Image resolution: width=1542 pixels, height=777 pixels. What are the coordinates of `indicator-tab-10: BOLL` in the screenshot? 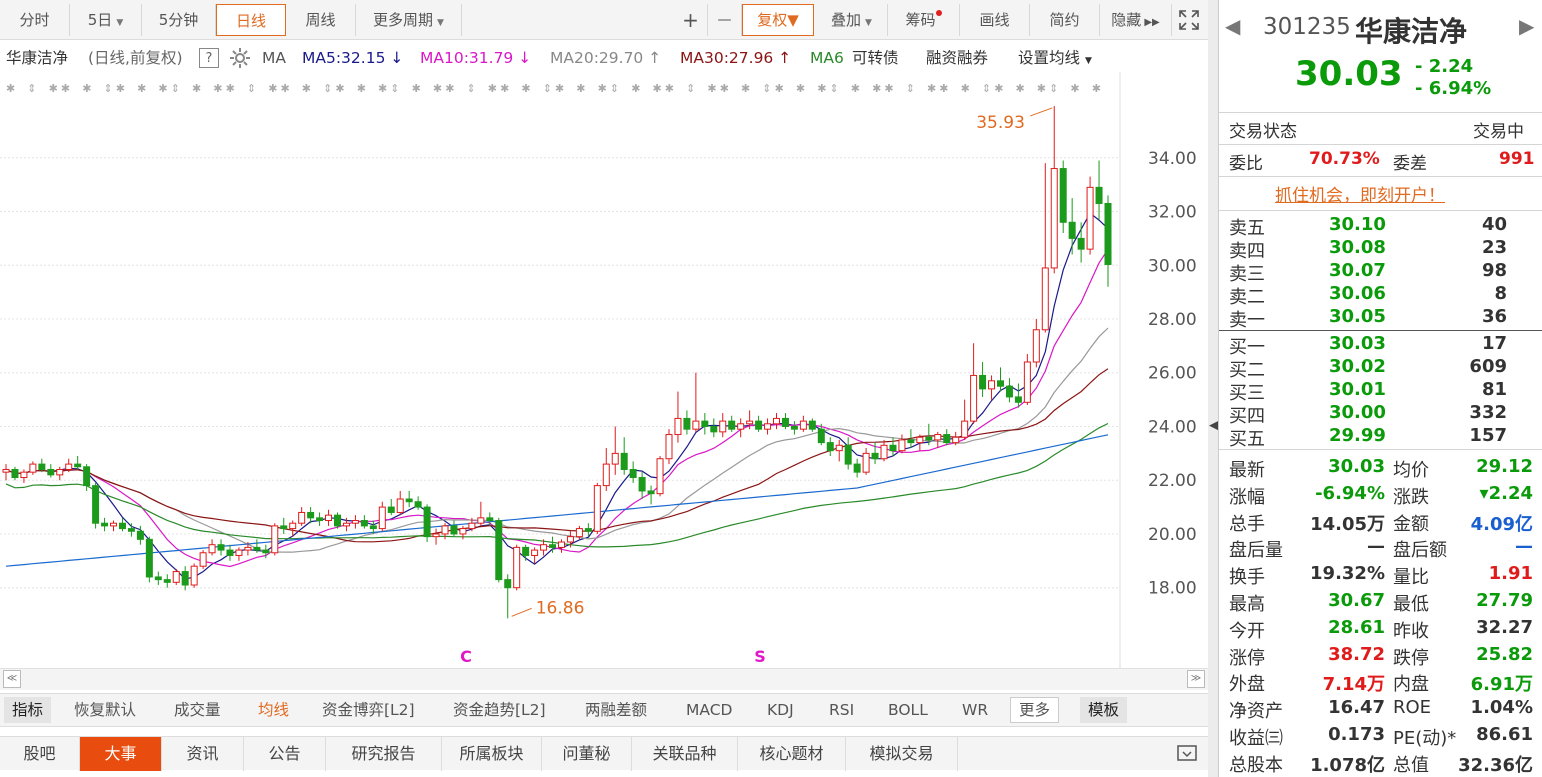 It's located at (908, 710).